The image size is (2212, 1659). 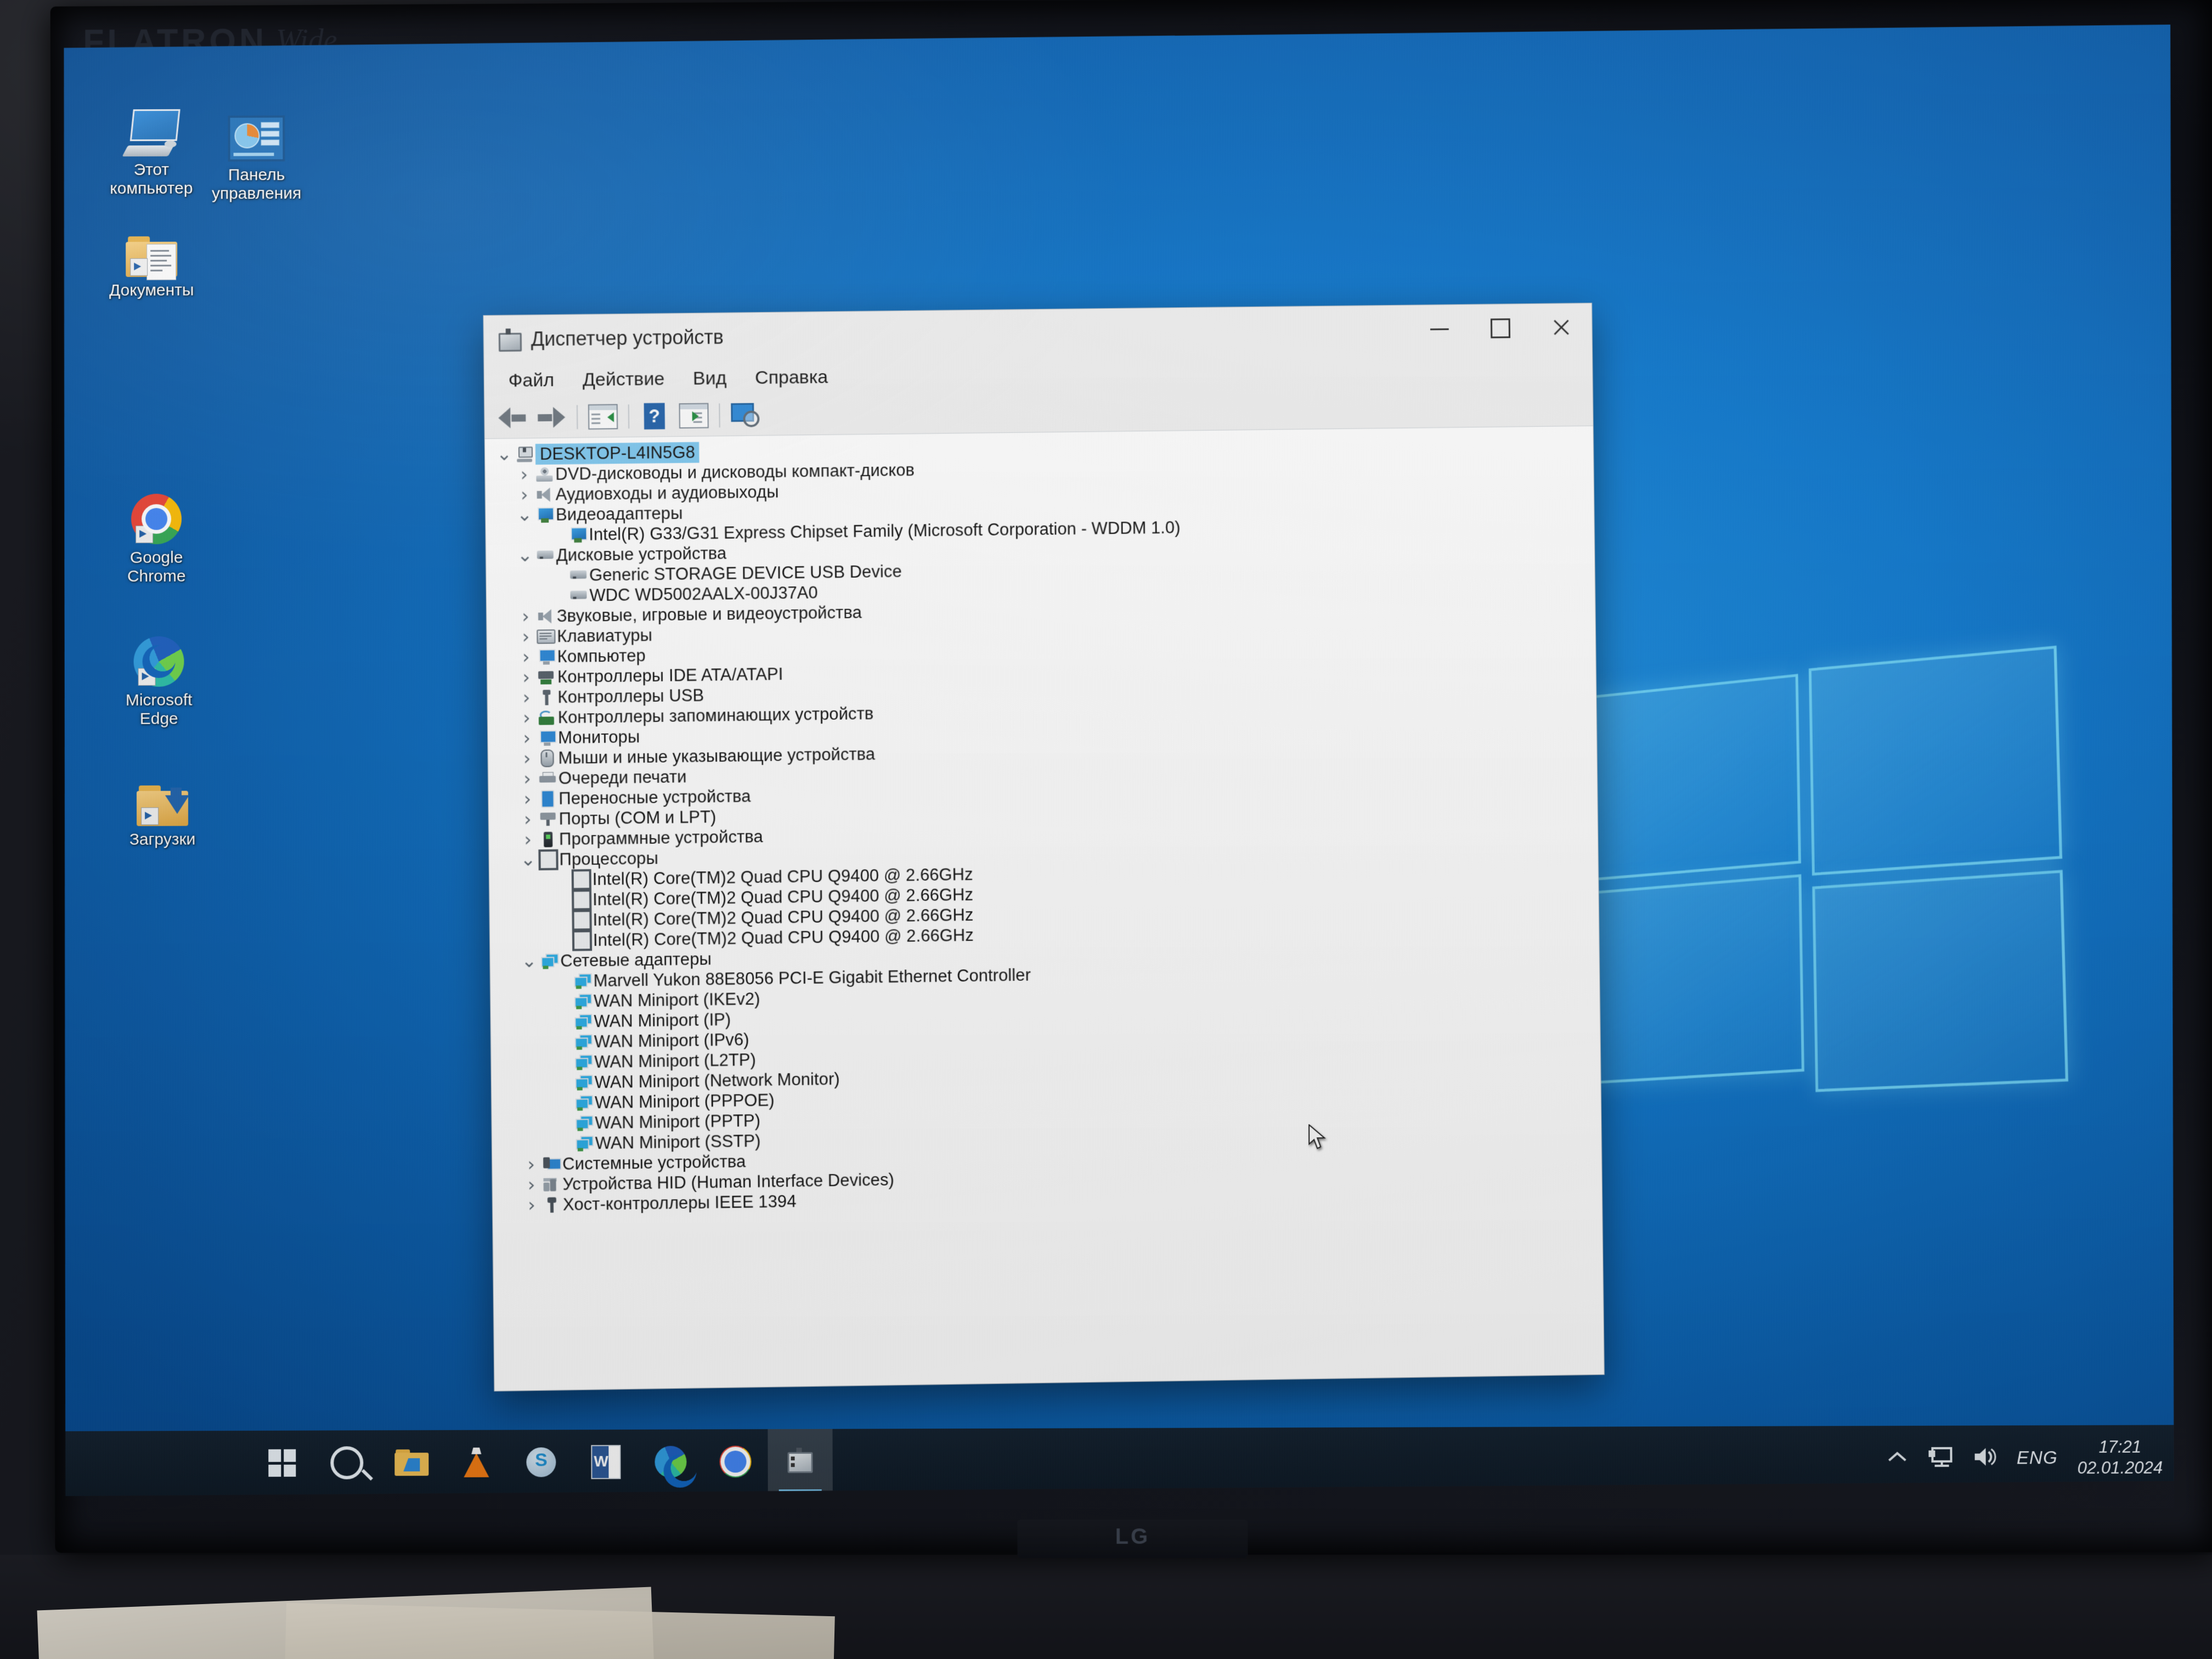 What do you see at coordinates (623, 380) in the screenshot?
I see `menu-item-action: Действие` at bounding box center [623, 380].